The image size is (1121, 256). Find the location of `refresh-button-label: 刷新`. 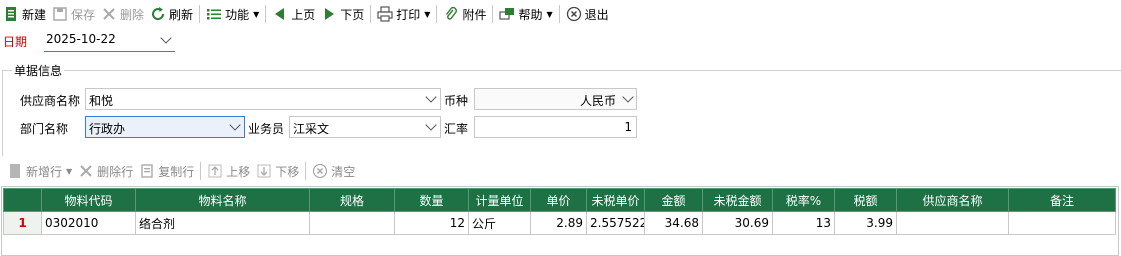

refresh-button-label: 刷新 is located at coordinates (181, 14).